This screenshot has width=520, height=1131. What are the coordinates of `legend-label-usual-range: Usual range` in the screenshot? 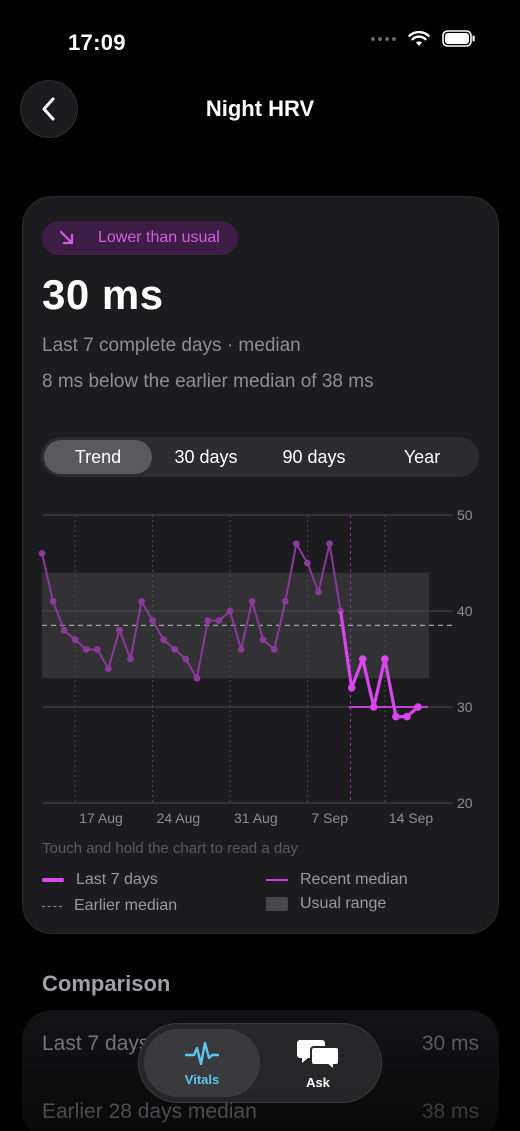 It's located at (343, 903).